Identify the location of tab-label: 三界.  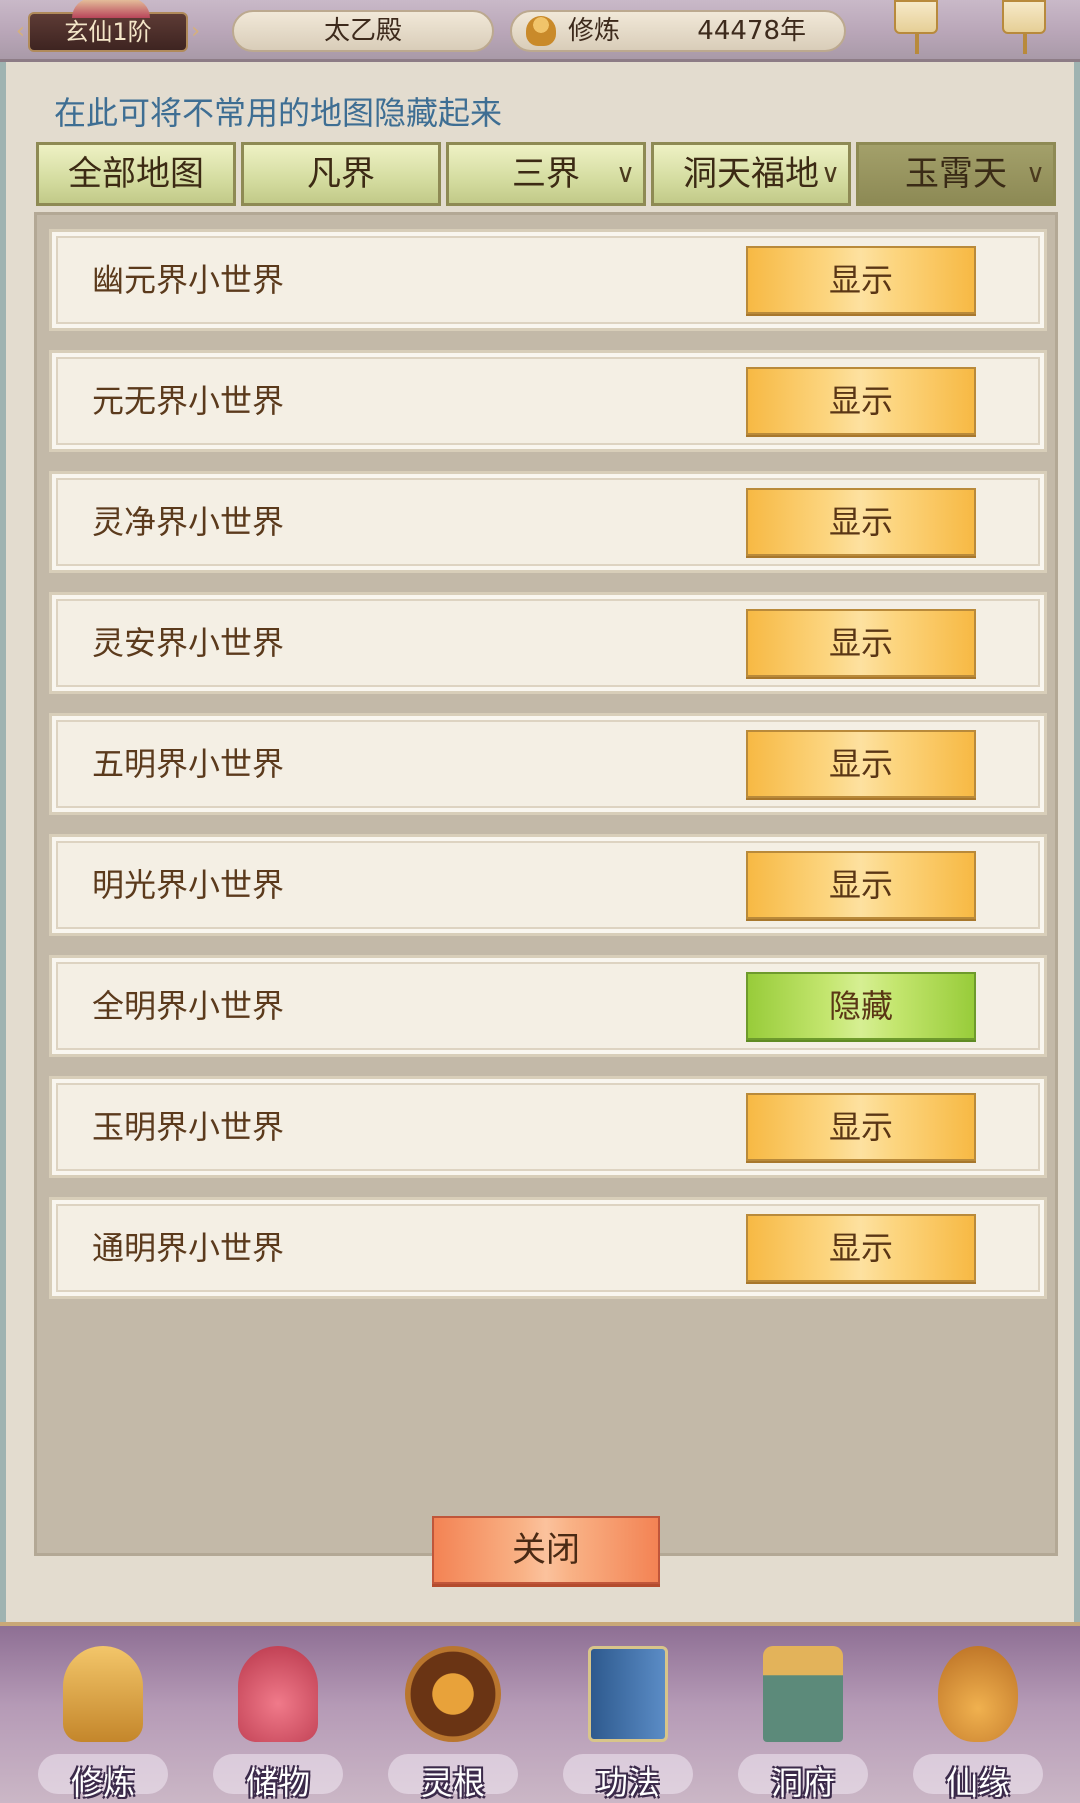
(546, 174).